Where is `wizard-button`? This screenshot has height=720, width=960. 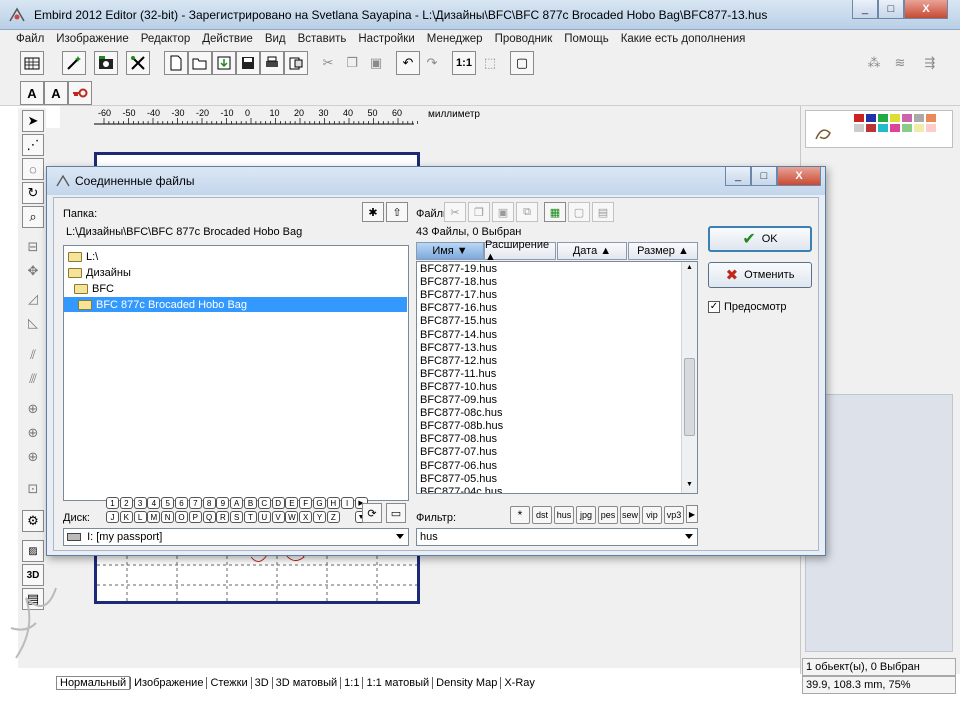 wizard-button is located at coordinates (74, 63).